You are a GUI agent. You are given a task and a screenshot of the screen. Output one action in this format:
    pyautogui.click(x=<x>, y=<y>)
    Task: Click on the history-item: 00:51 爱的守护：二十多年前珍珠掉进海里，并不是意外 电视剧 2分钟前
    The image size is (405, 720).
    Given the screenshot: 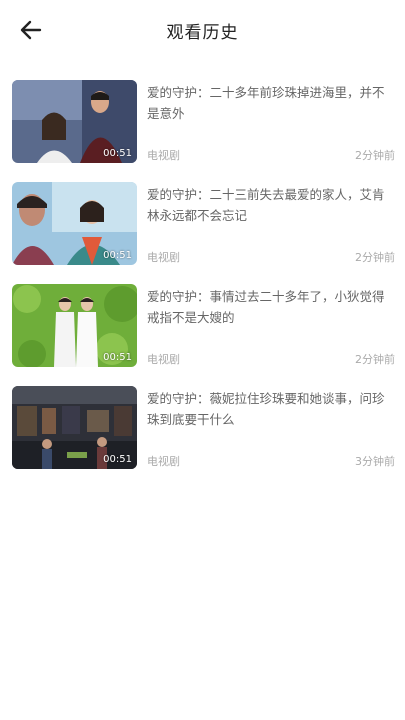 What is the action you would take?
    pyautogui.click(x=202, y=122)
    